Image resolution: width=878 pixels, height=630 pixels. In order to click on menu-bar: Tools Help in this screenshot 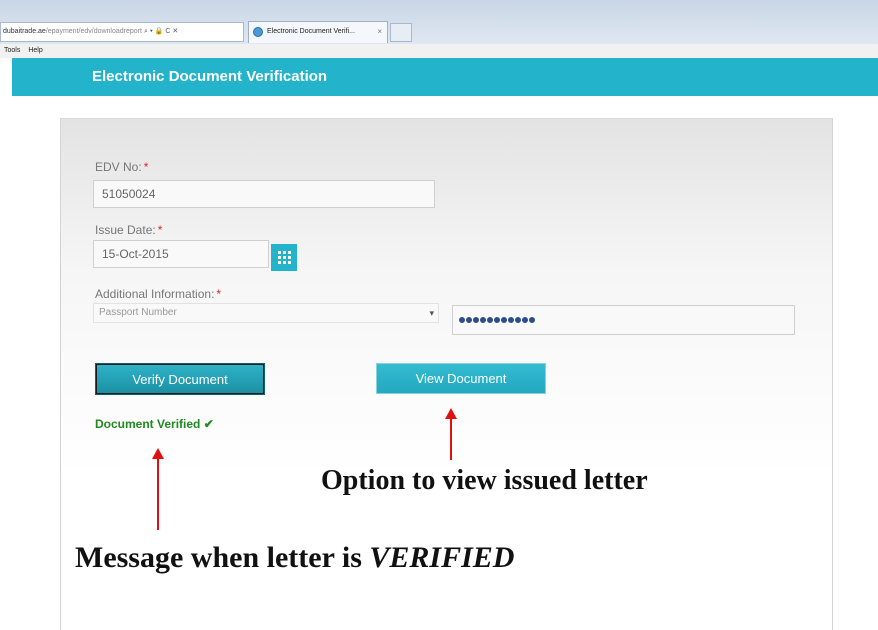, I will do `click(439, 51)`.